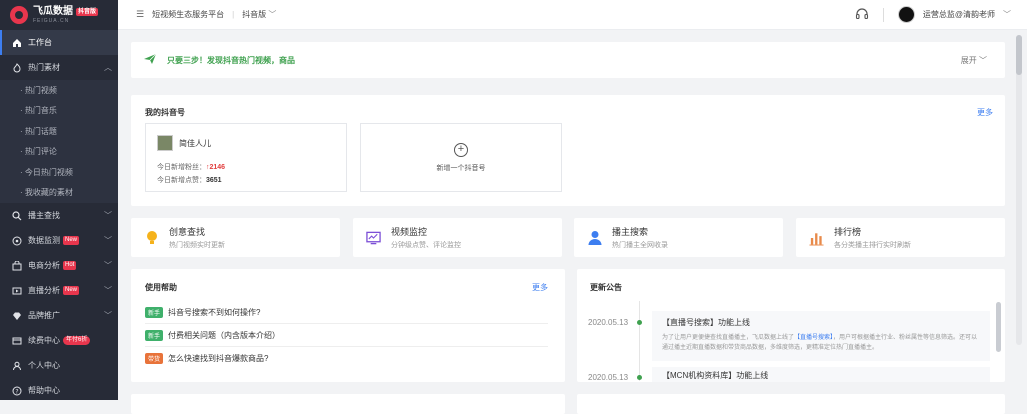  I want to click on panel-title: 我的抖音号, so click(165, 112).